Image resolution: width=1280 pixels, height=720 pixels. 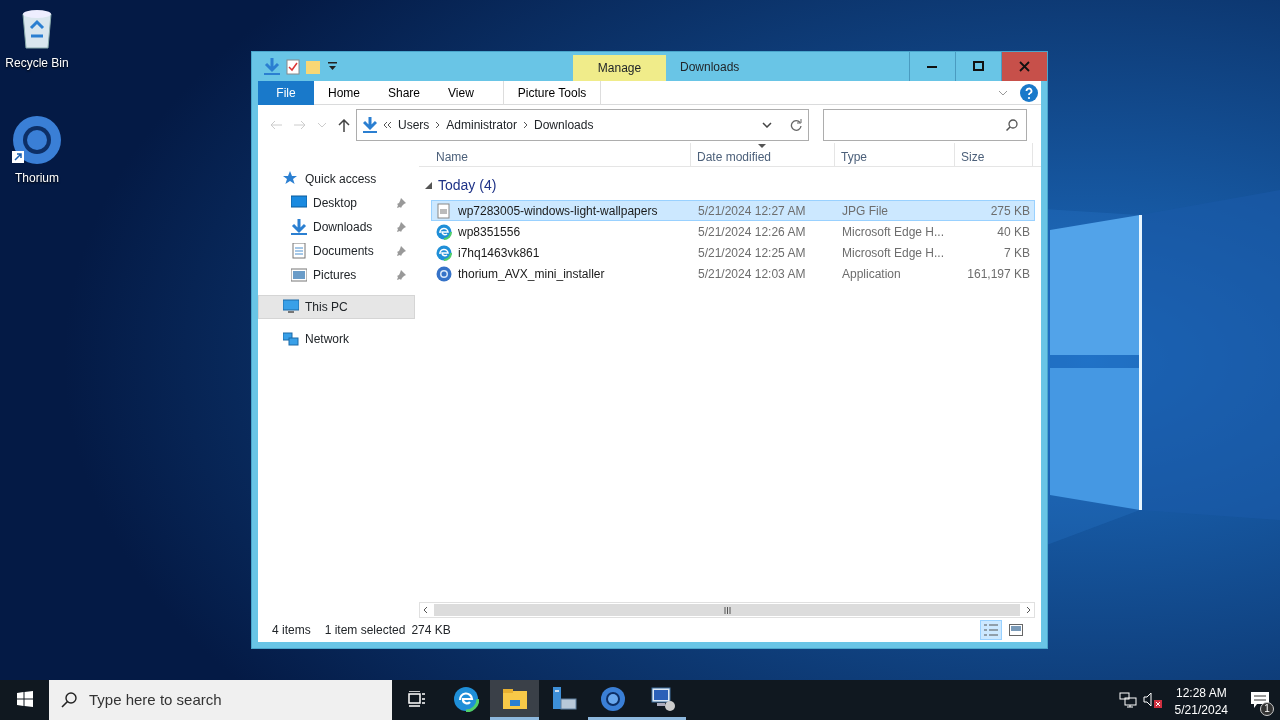 What do you see at coordinates (365, 630) in the screenshot?
I see `selection-count: 1 item selected` at bounding box center [365, 630].